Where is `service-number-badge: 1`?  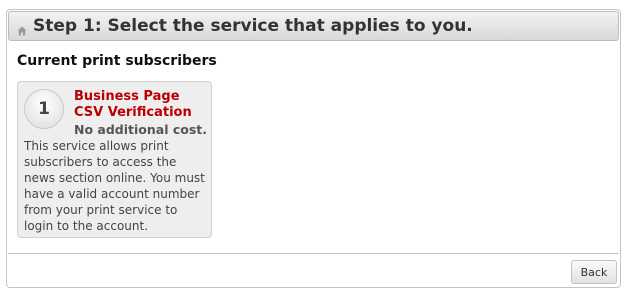 service-number-badge: 1 is located at coordinates (44, 109).